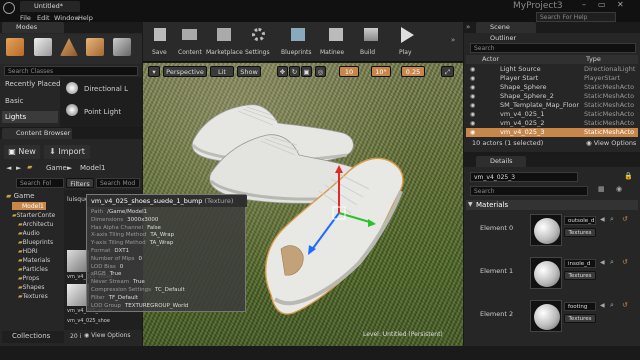 The height and width of the screenshot is (360, 640). What do you see at coordinates (118, 183) in the screenshot?
I see `search-model-input: Search Mod` at bounding box center [118, 183].